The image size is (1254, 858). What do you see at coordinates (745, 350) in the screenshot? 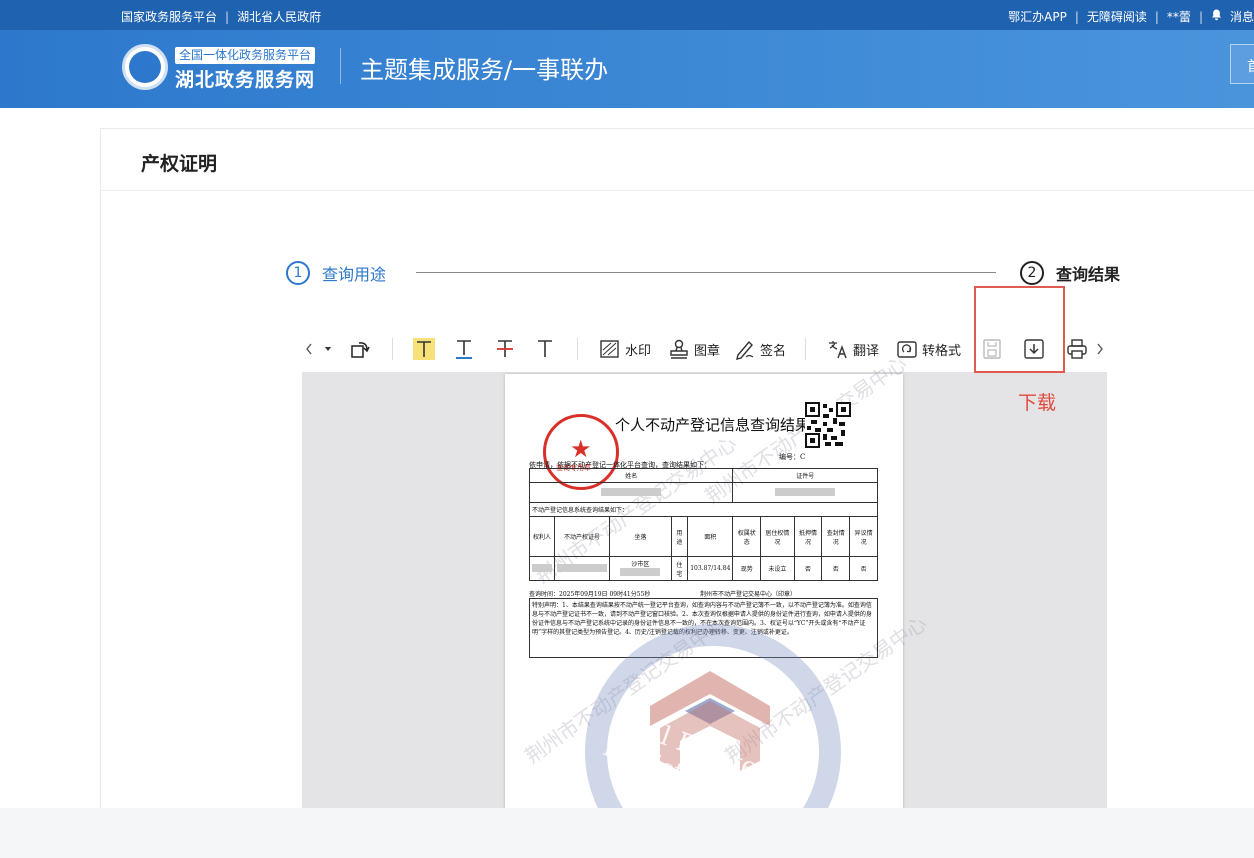
I see `pen-icon` at bounding box center [745, 350].